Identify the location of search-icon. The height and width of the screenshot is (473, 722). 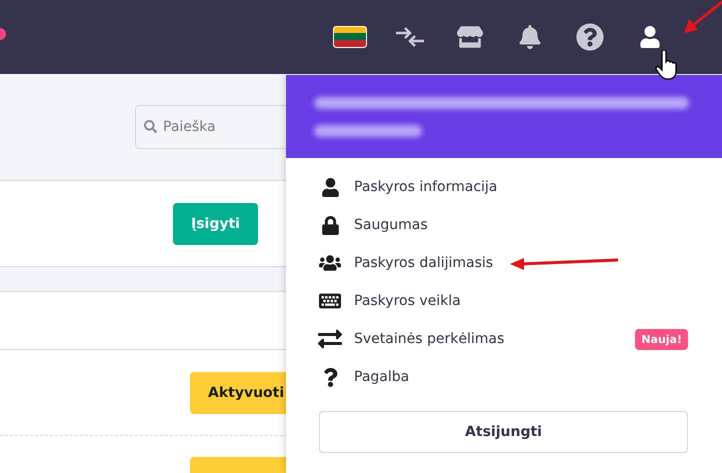
(150, 126).